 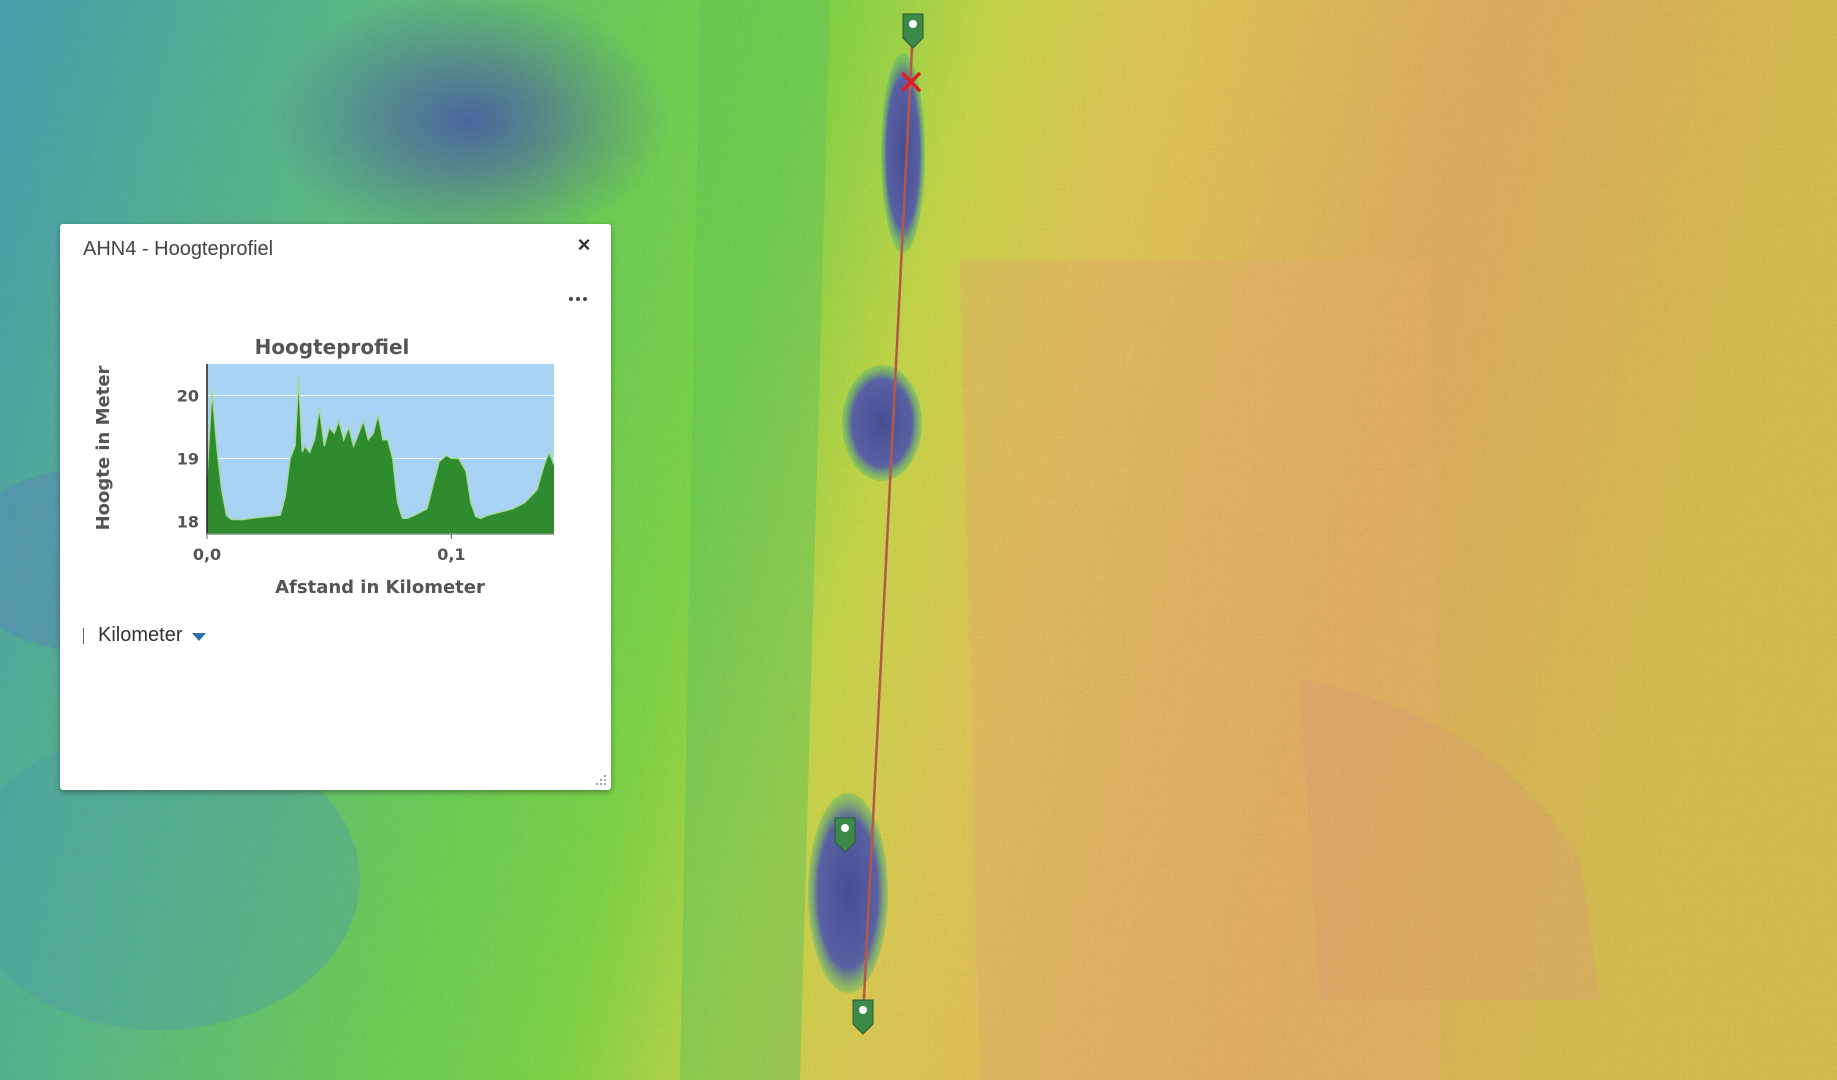 I want to click on resize-grip-icon, so click(x=601, y=780).